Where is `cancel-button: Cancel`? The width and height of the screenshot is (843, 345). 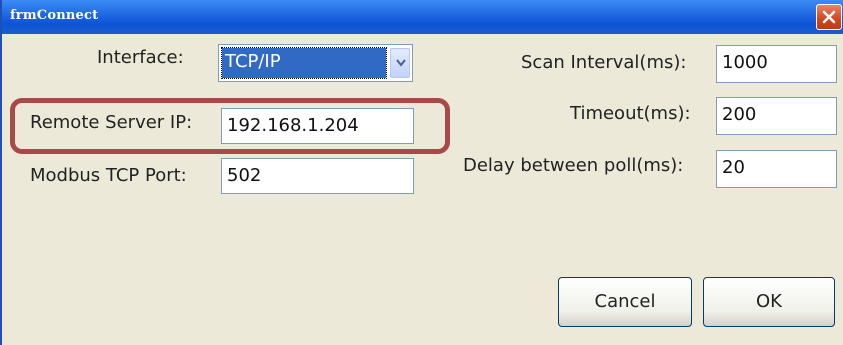 cancel-button: Cancel is located at coordinates (625, 302).